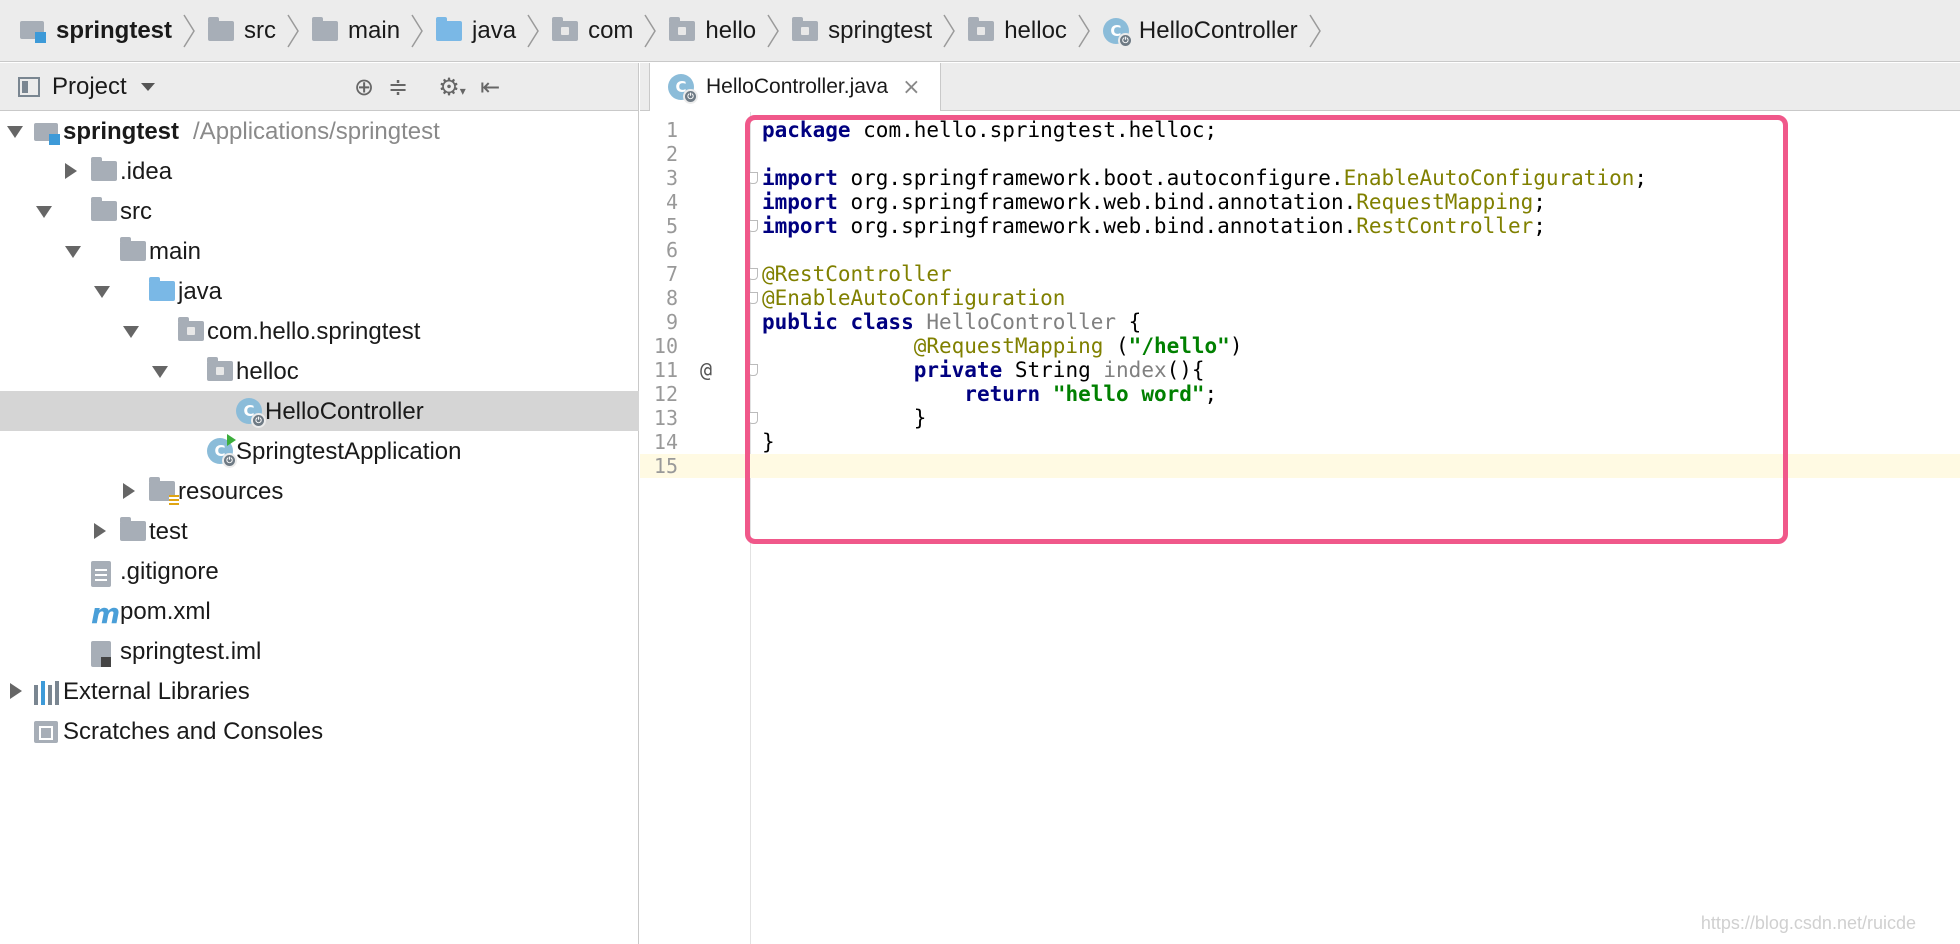 This screenshot has height=944, width=1960. I want to click on tree-item: C ⏻ SpringtestApplication, so click(319, 451).